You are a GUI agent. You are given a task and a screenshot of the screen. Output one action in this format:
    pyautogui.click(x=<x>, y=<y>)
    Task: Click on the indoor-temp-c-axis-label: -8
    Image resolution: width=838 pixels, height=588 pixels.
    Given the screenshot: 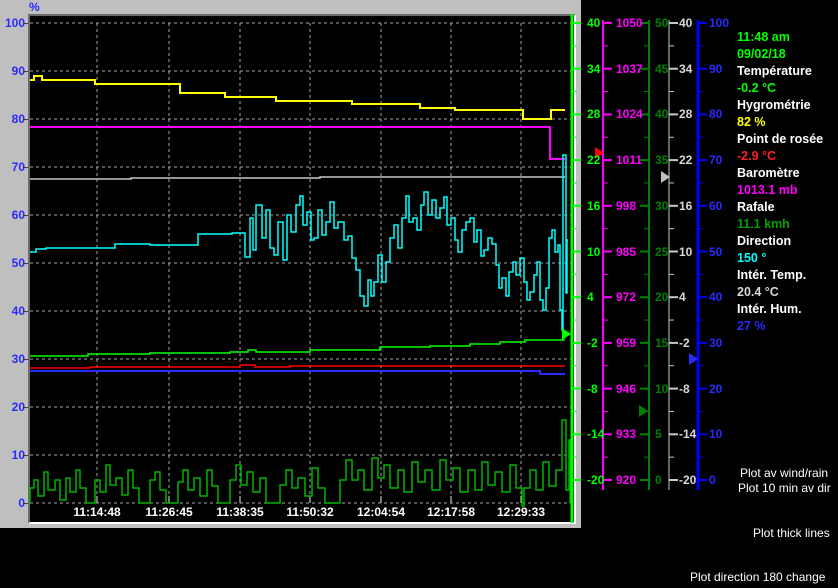 What is the action you would take?
    pyautogui.click(x=684, y=388)
    